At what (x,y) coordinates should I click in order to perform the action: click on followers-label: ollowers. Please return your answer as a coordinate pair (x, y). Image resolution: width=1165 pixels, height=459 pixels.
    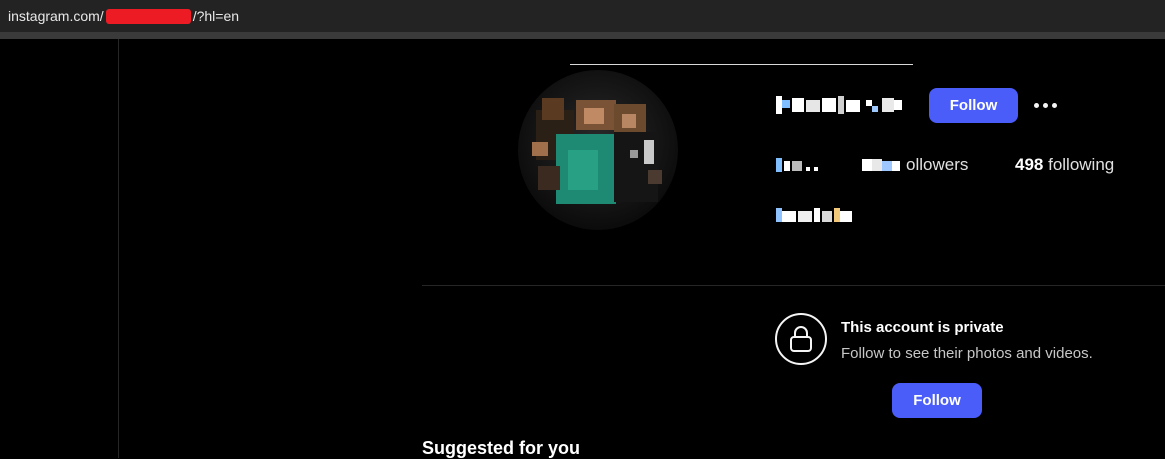
    Looking at the image, I should click on (937, 165).